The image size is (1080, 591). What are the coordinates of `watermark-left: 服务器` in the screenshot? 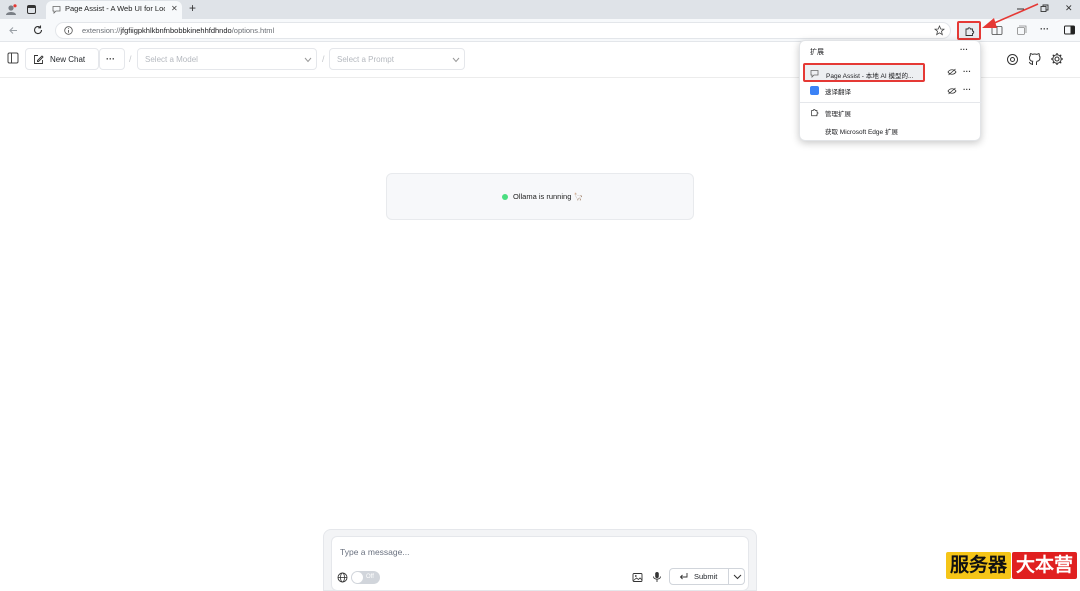 It's located at (979, 565).